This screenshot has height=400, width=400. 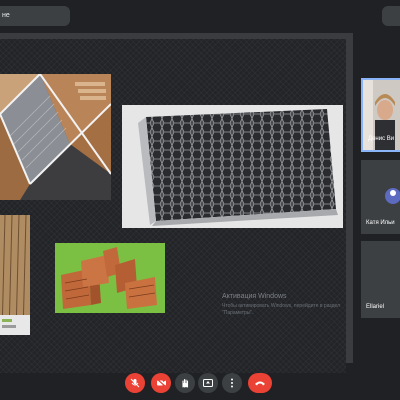 What do you see at coordinates (380, 279) in the screenshot?
I see `participant-tile: Ellariel` at bounding box center [380, 279].